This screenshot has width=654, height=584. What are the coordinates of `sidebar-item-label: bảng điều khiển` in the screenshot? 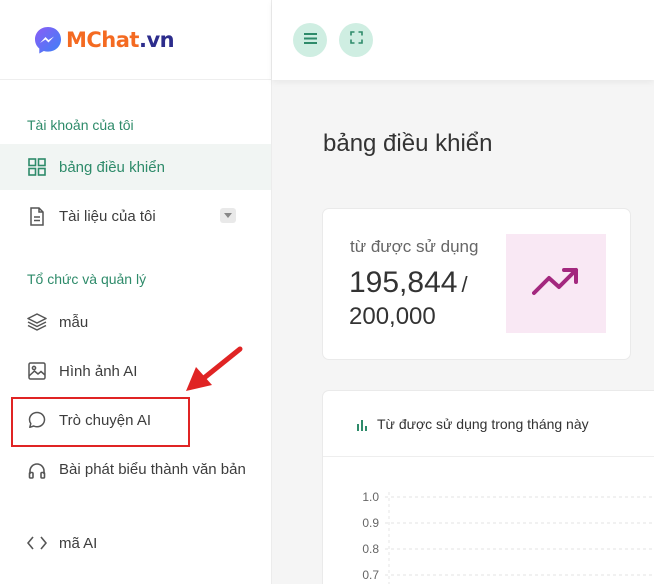 It's located at (112, 167).